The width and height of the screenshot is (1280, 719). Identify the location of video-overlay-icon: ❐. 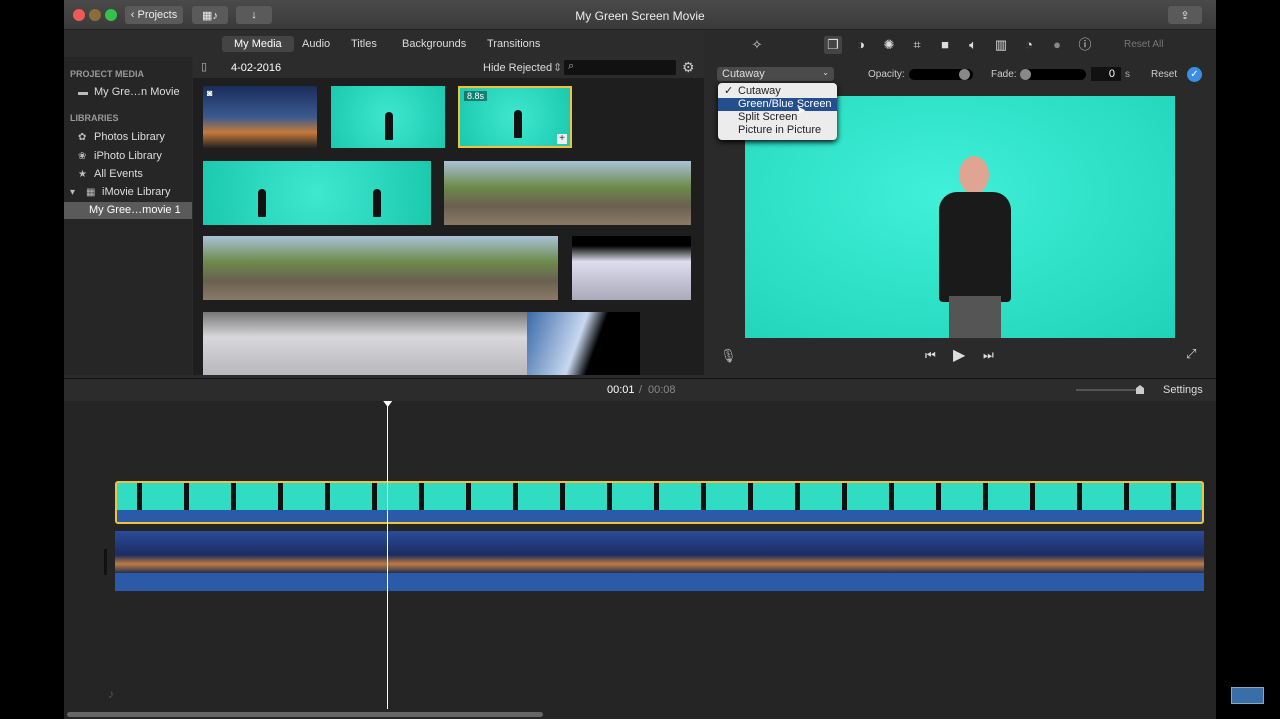
(833, 45).